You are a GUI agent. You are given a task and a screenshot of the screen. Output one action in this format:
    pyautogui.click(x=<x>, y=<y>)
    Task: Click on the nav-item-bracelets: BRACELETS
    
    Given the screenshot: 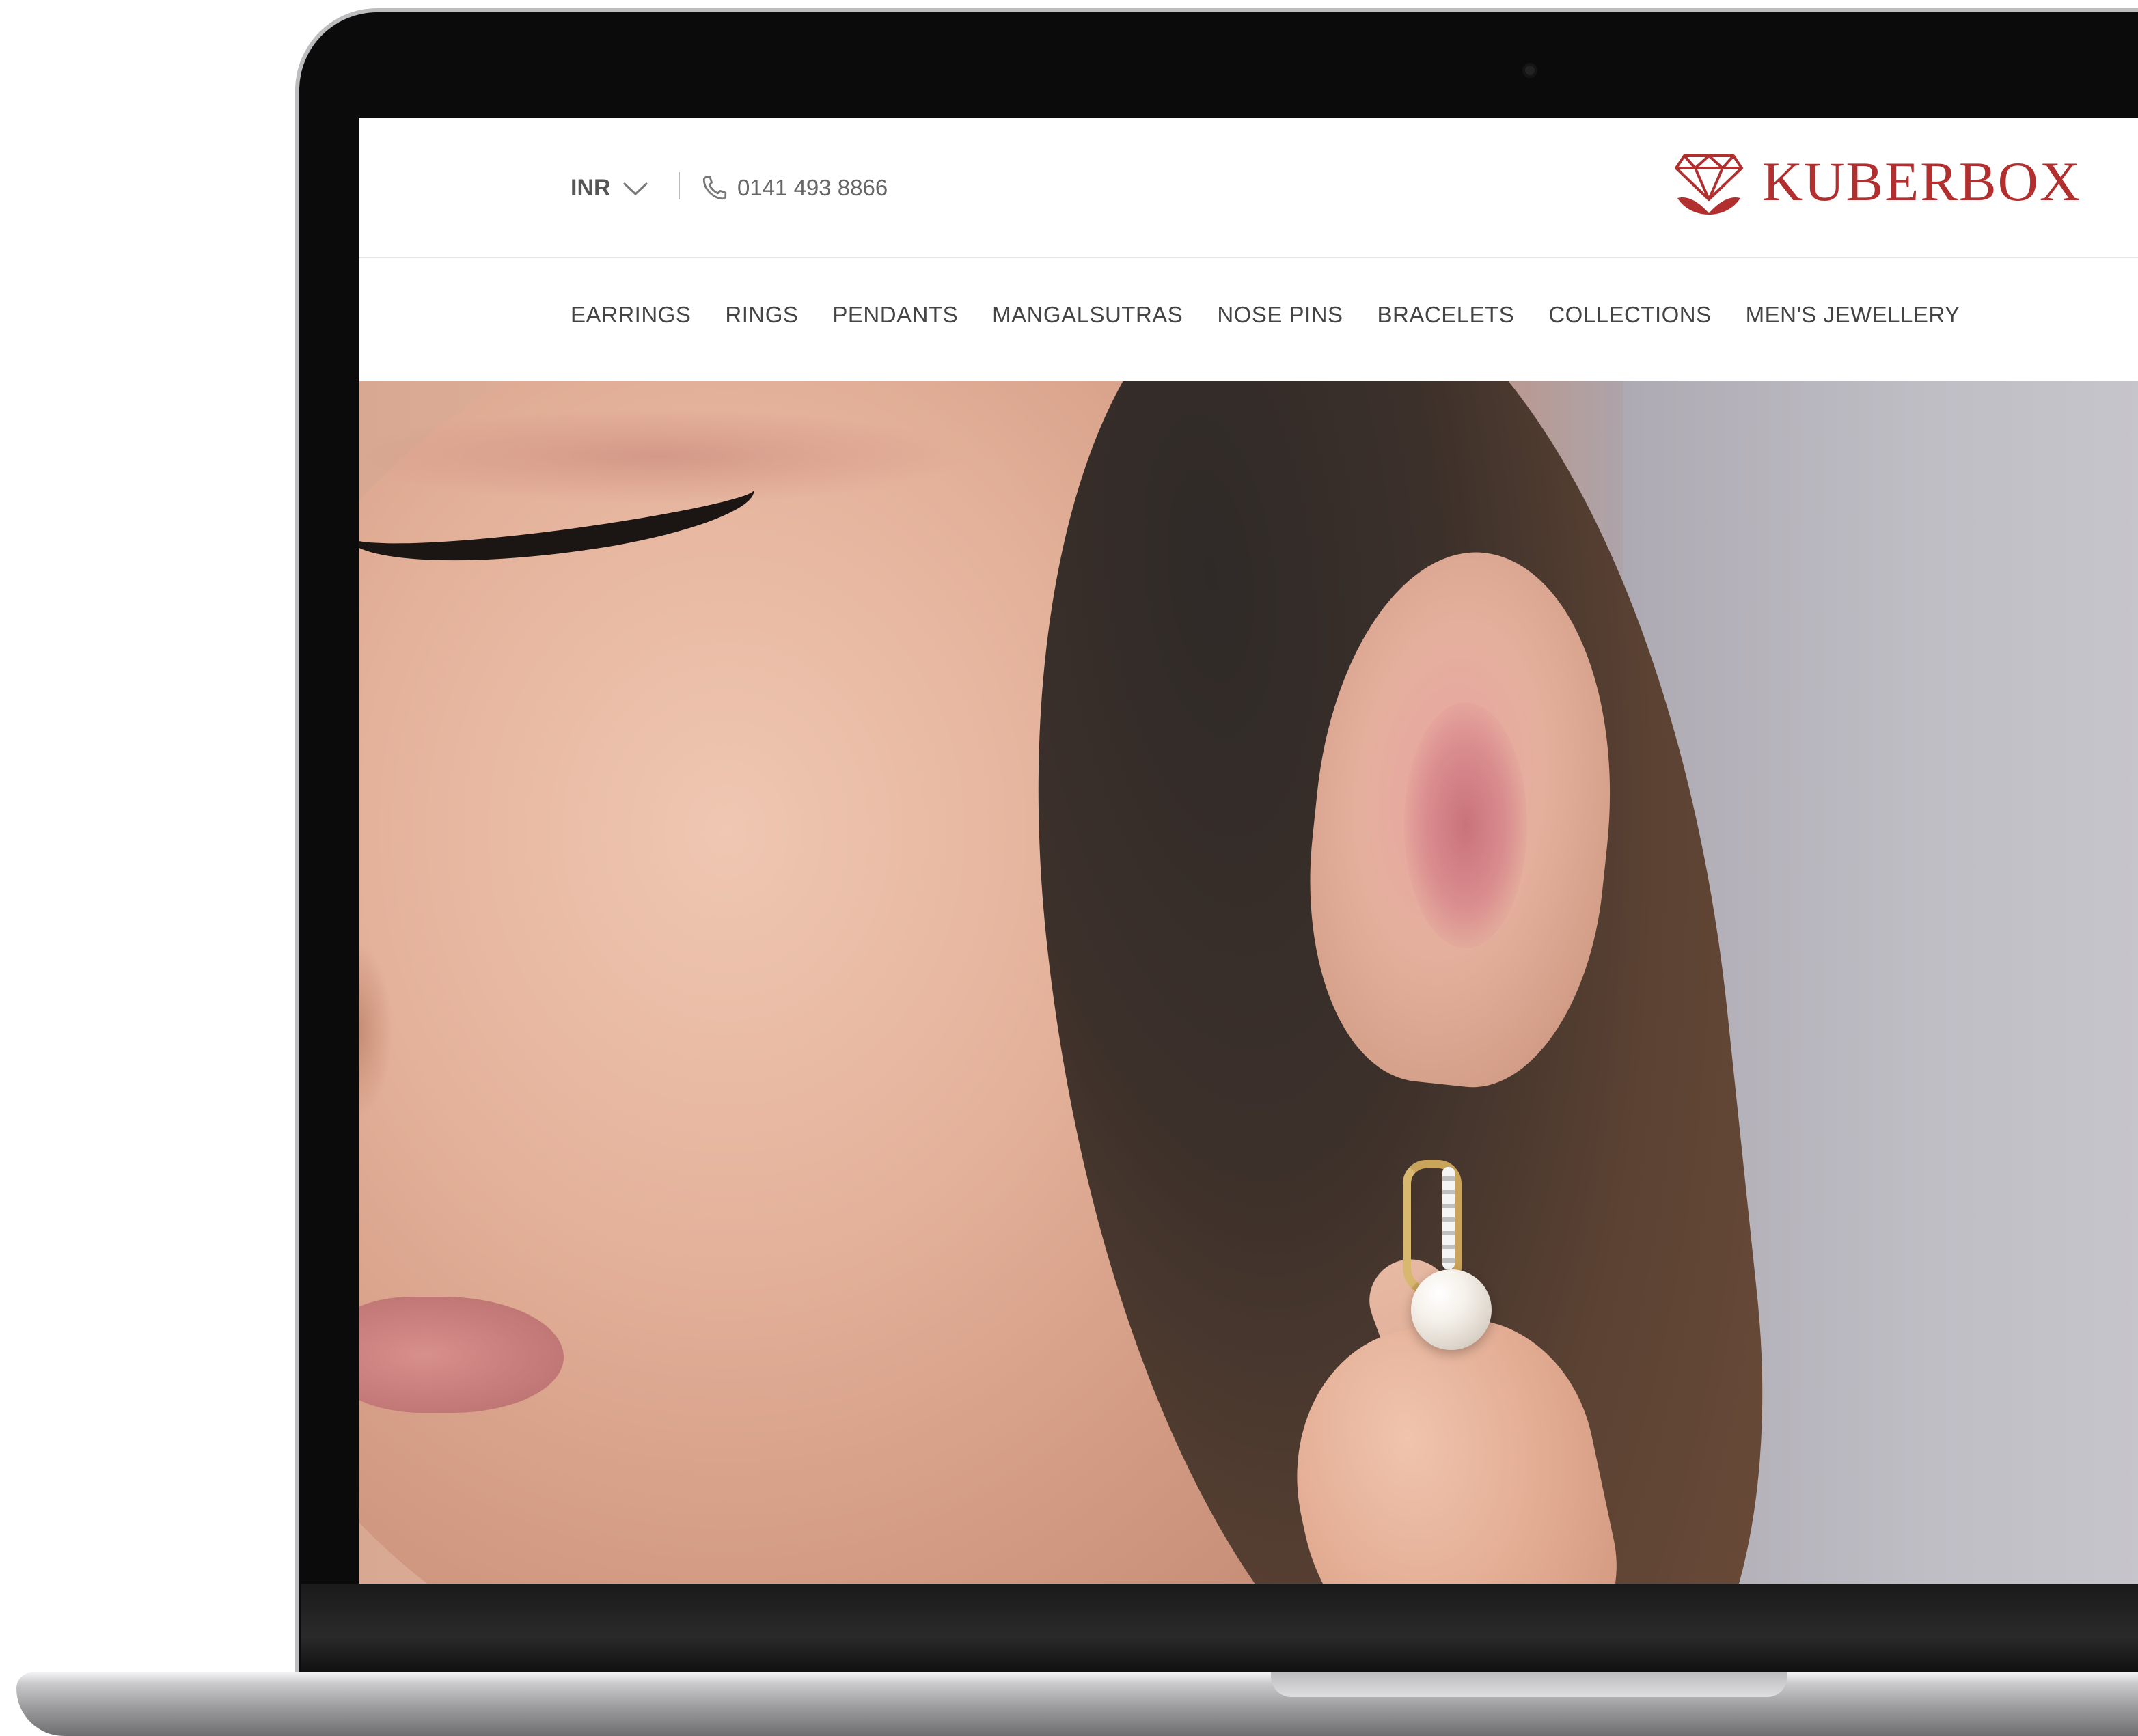 What is the action you would take?
    pyautogui.click(x=1446, y=315)
    